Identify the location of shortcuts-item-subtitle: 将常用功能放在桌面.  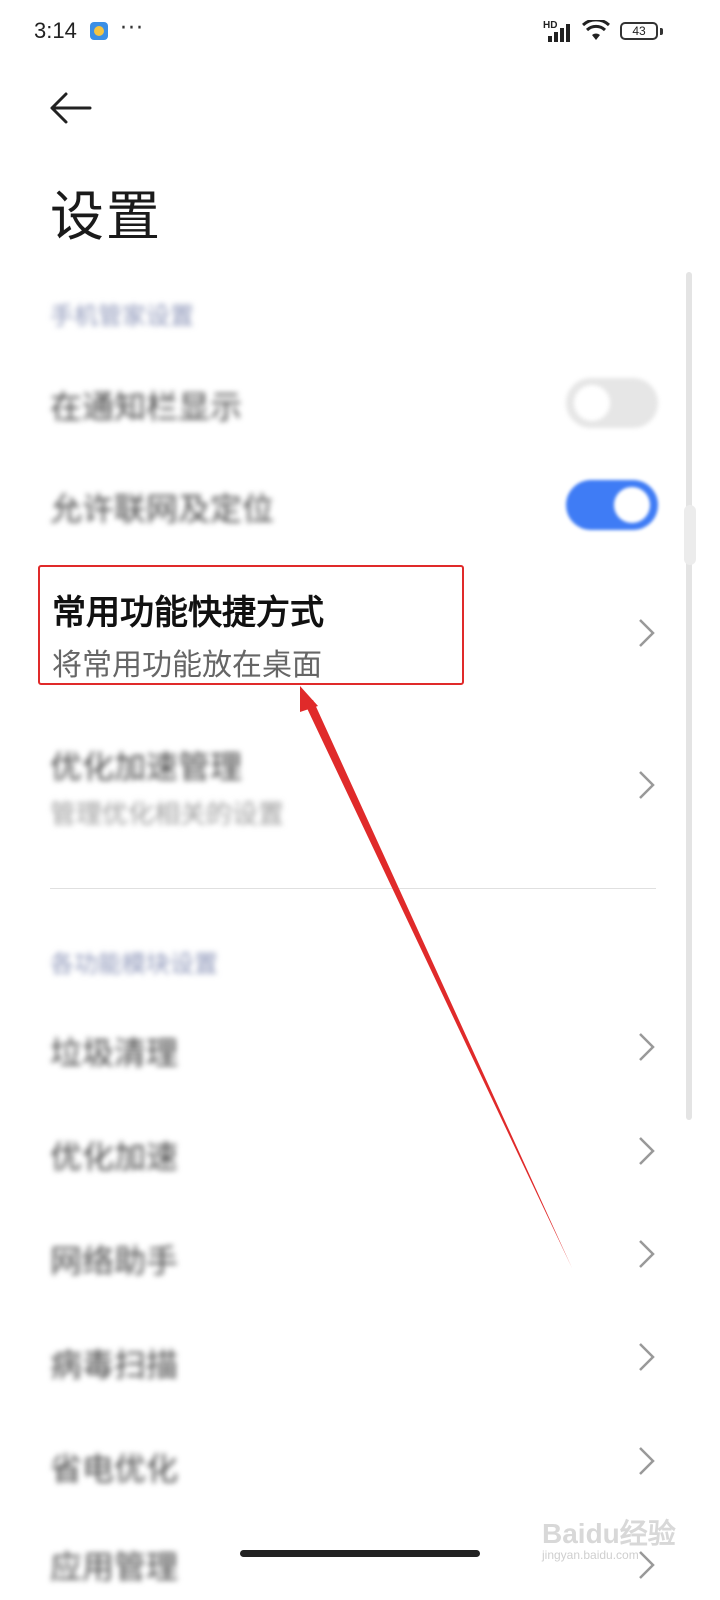
(187, 665).